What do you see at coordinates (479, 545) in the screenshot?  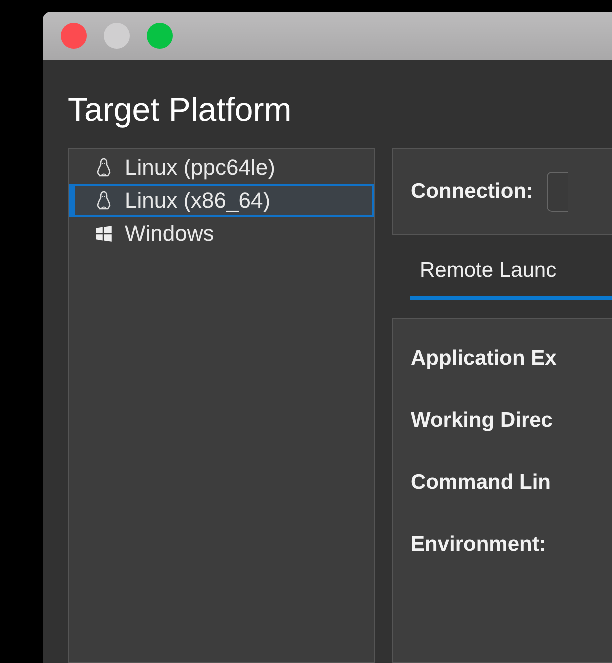 I see `field-label: Environment:` at bounding box center [479, 545].